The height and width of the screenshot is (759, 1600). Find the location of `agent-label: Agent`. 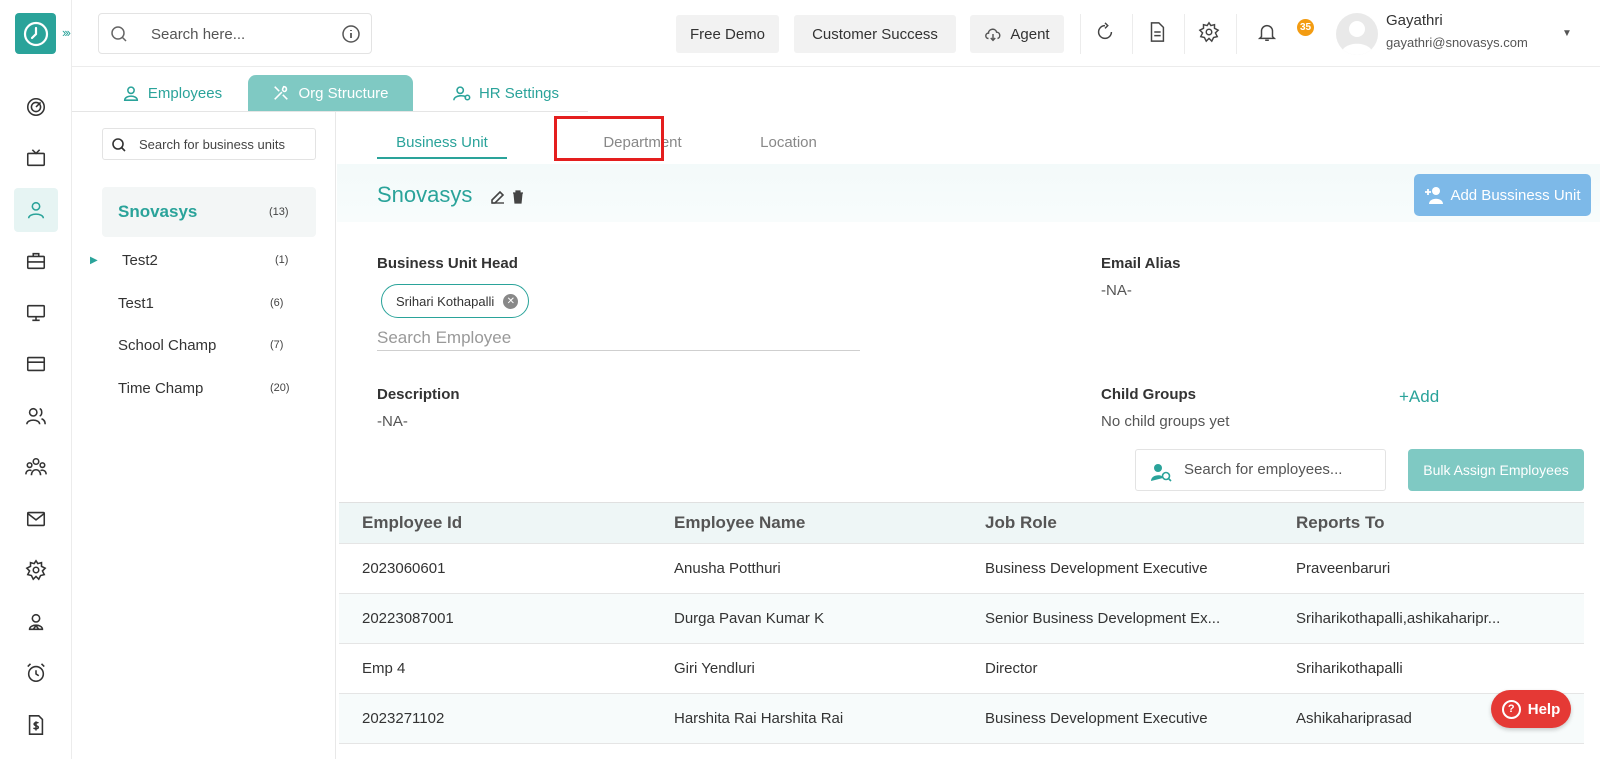

agent-label: Agent is located at coordinates (1030, 34).